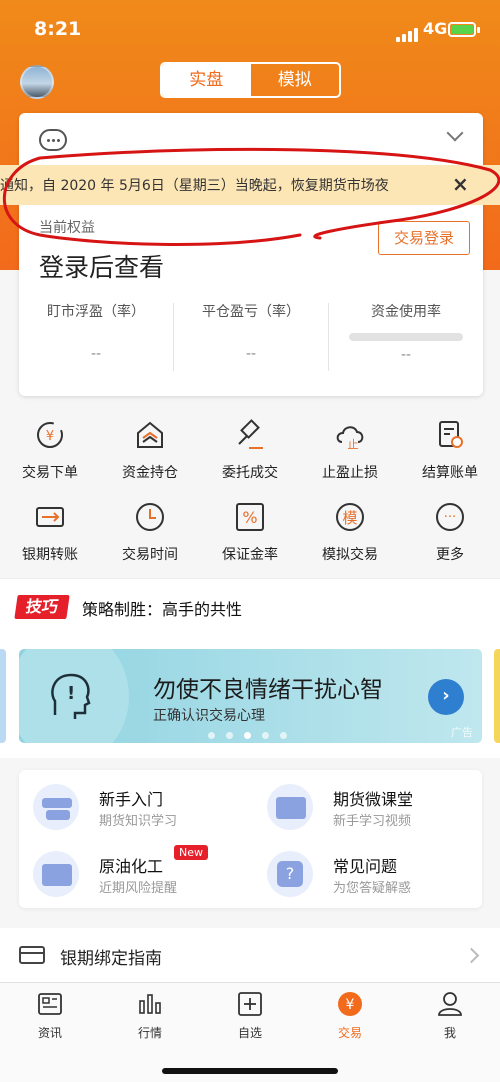 Image resolution: width=500 pixels, height=1082 pixels. I want to click on grid-item-margin-rate: % 保证金率, so click(250, 532).